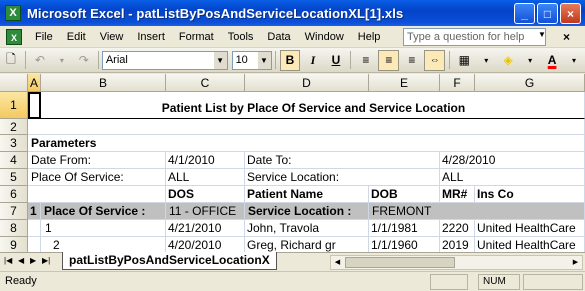  Describe the element at coordinates (251, 60) in the screenshot. I see `font-size-select: 10 ▼` at that location.